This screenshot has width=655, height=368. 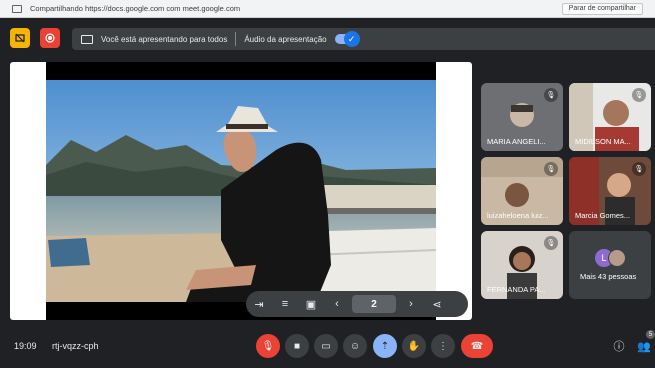 What do you see at coordinates (650, 334) in the screenshot?
I see `people-count-badge: 5` at bounding box center [650, 334].